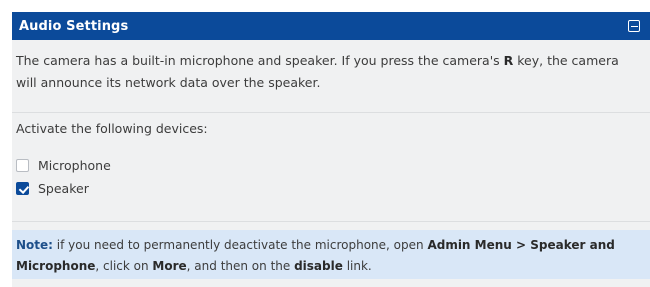 The height and width of the screenshot is (287, 650). What do you see at coordinates (22, 165) in the screenshot?
I see `microphone-checkbox` at bounding box center [22, 165].